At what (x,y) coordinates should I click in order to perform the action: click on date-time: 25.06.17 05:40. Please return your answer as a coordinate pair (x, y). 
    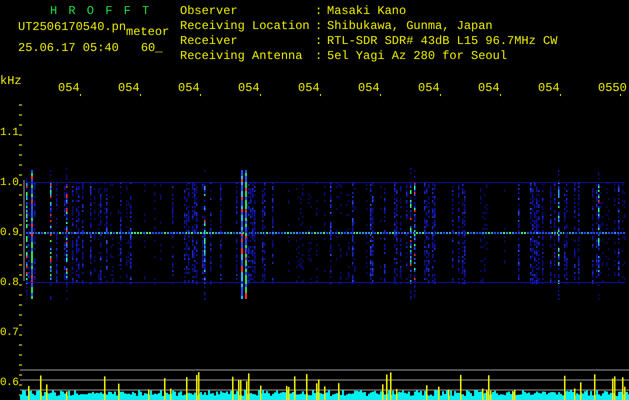
    Looking at the image, I should click on (68, 48).